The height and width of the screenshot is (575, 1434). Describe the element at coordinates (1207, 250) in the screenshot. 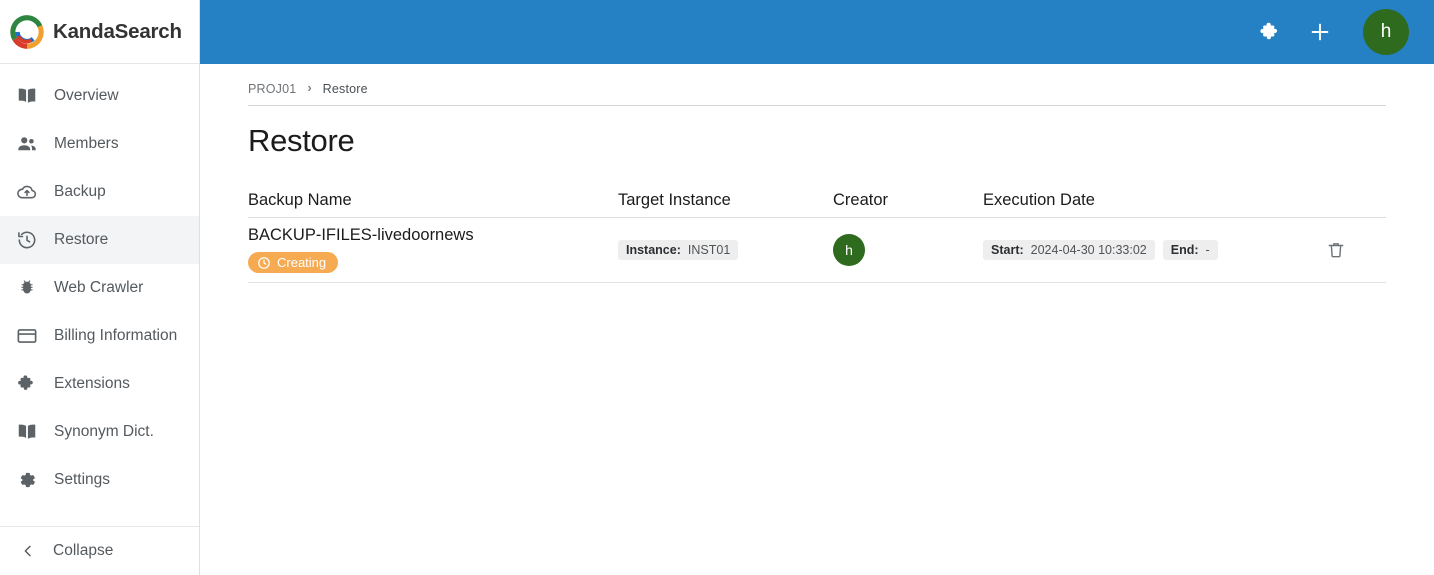

I see `end-value: -` at that location.